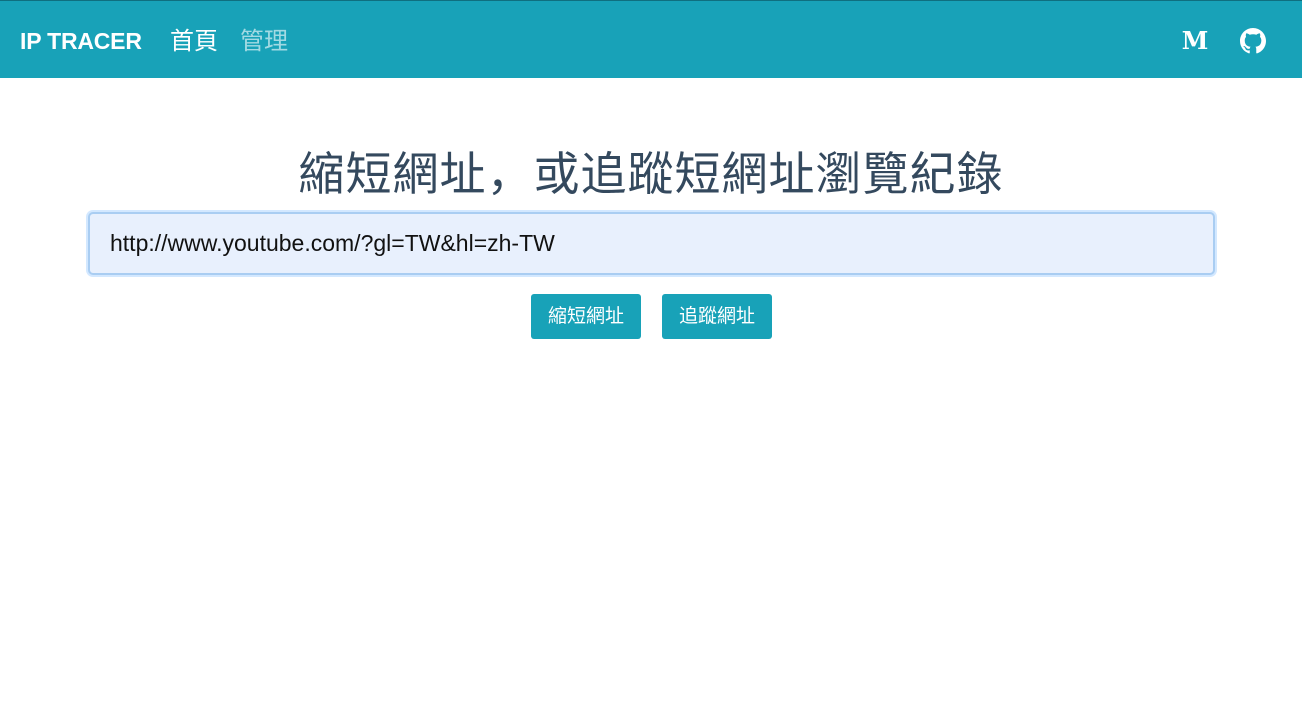 This screenshot has width=1302, height=706. What do you see at coordinates (651, 39) in the screenshot?
I see `navbar: IP TRACER 首頁 管理 M` at bounding box center [651, 39].